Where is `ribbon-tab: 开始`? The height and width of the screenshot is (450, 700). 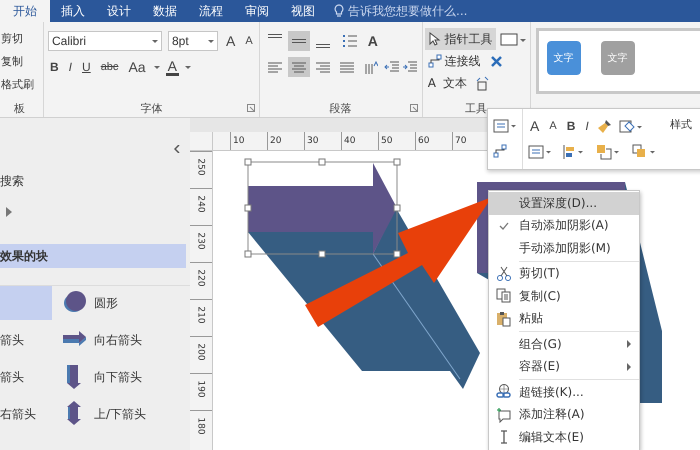 ribbon-tab: 开始 is located at coordinates (25, 11).